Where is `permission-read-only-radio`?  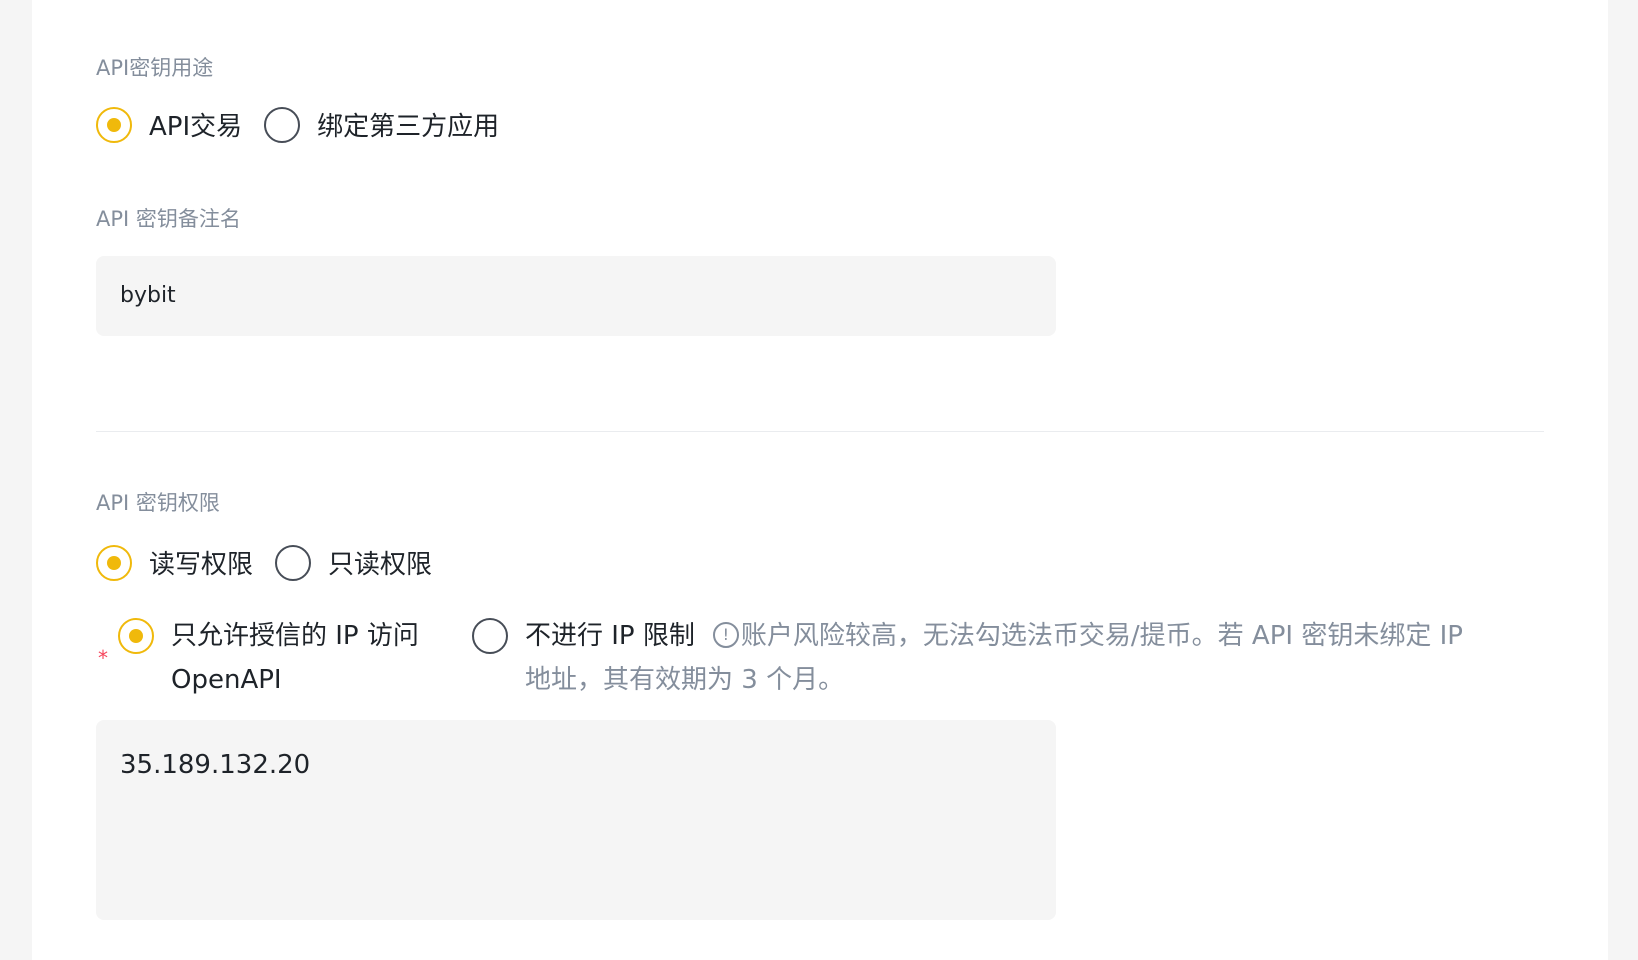 permission-read-only-radio is located at coordinates (293, 562).